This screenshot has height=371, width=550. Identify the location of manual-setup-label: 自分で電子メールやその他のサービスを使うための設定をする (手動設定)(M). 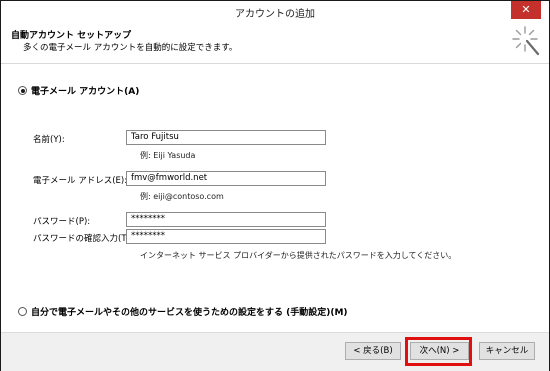
(189, 313).